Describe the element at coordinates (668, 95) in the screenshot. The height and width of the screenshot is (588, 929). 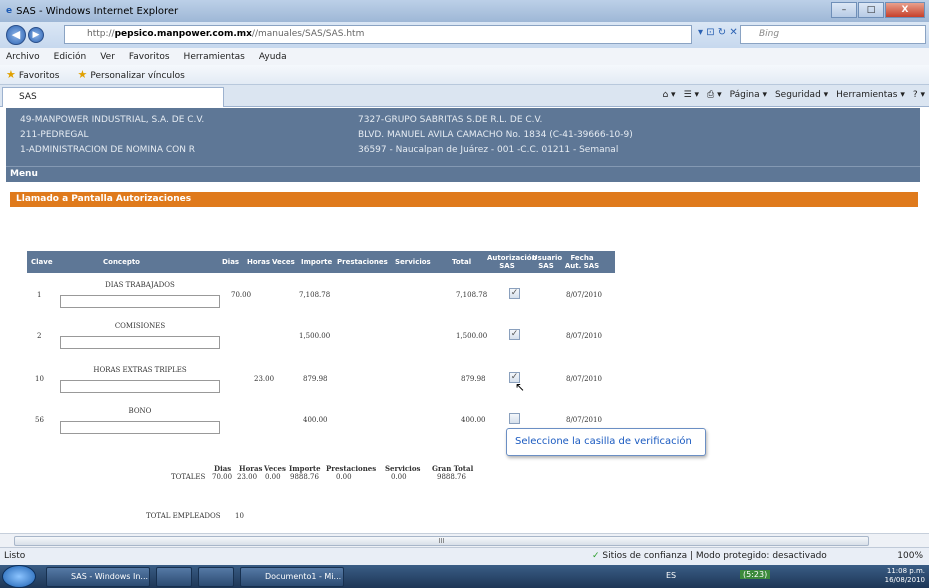
I see `home-icon: ⌂ ▾` at that location.